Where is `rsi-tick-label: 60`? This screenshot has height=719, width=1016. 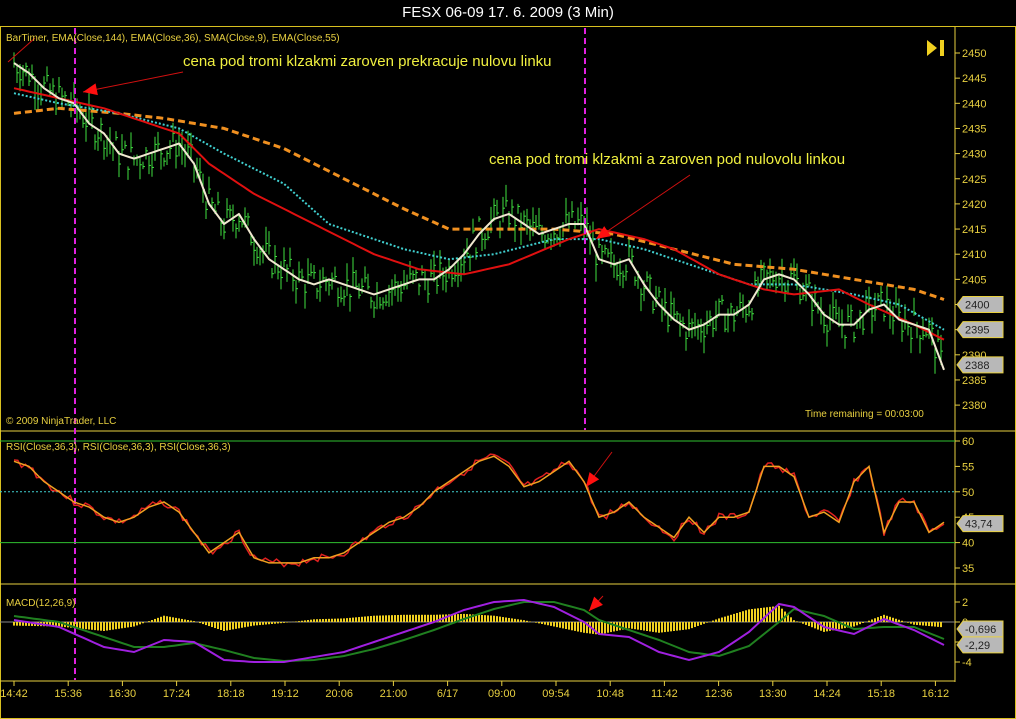
rsi-tick-label: 60 is located at coordinates (968, 442).